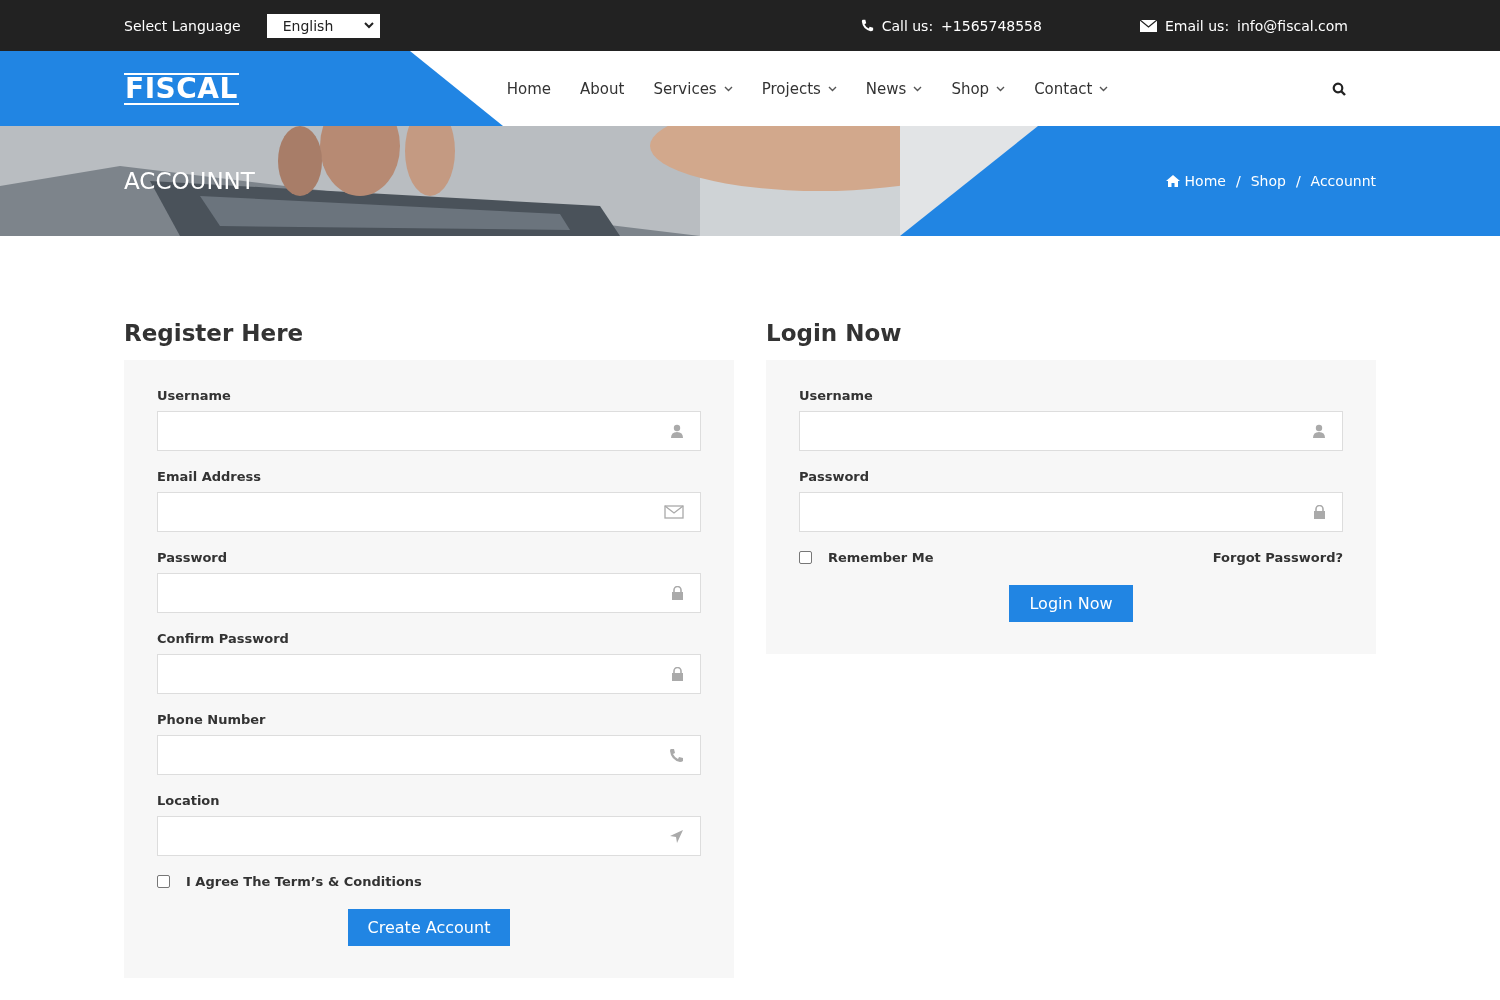 The image size is (1500, 1000). What do you see at coordinates (693, 88) in the screenshot?
I see `nav-link: Services` at bounding box center [693, 88].